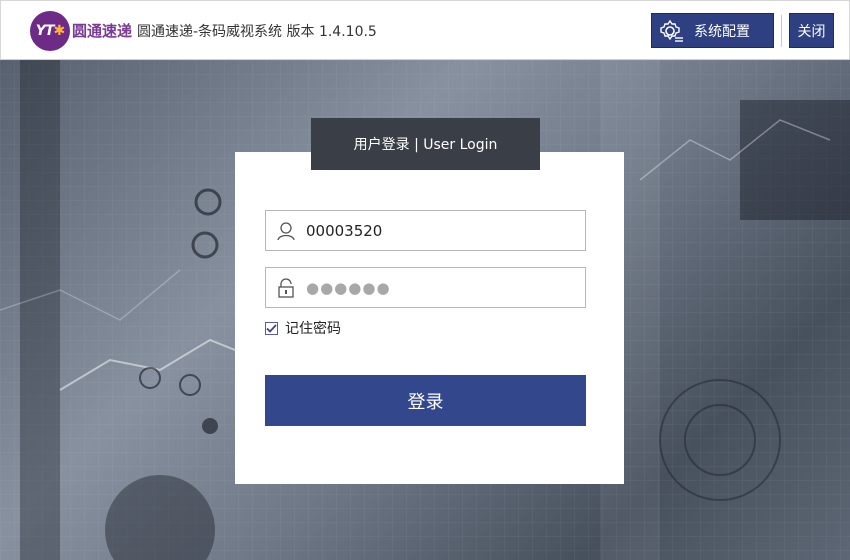  I want to click on logo-text: YT, so click(45, 31).